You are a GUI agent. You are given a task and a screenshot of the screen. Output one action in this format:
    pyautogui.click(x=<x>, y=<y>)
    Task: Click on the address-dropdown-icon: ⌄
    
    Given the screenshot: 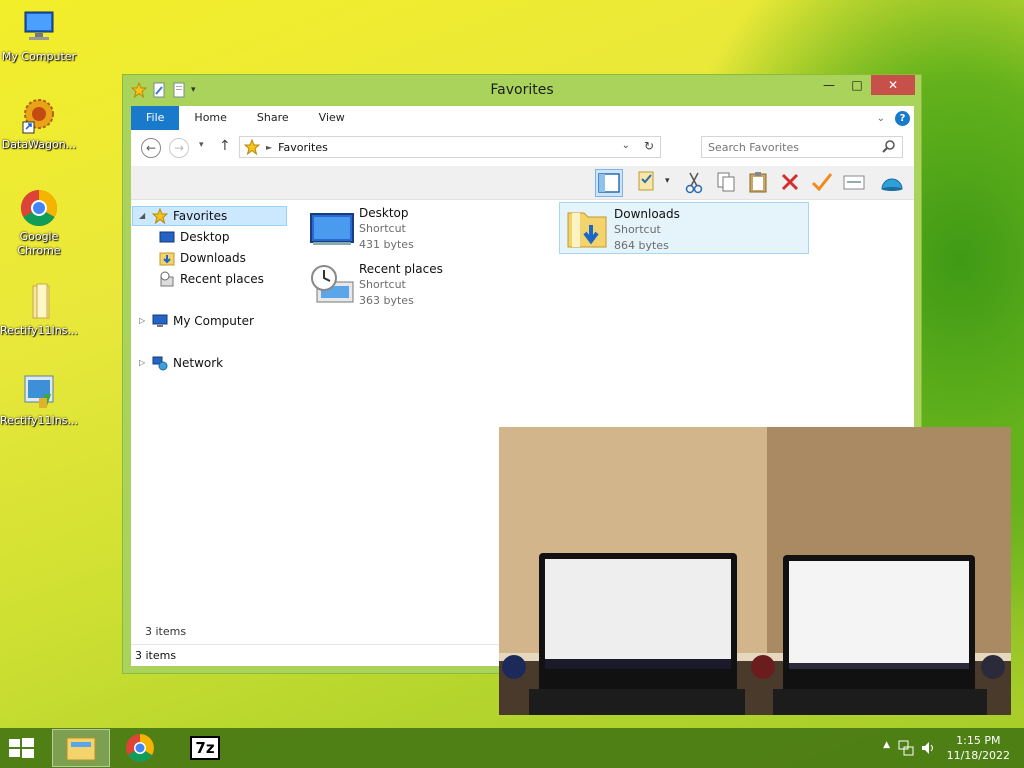 What is the action you would take?
    pyautogui.click(x=626, y=145)
    